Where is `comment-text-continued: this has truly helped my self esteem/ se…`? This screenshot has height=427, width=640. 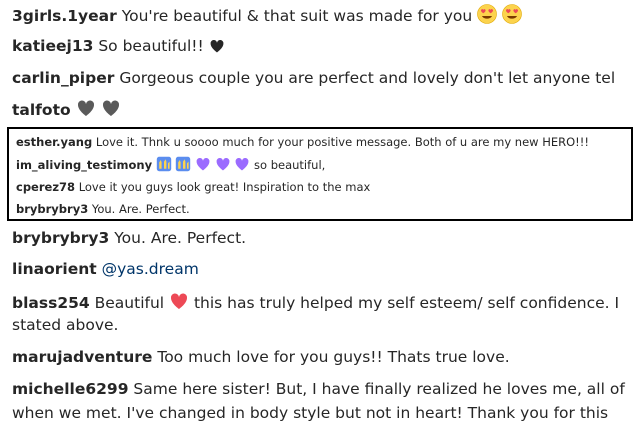 comment-text-continued: this has truly helped my self esteem/ se… is located at coordinates (406, 303).